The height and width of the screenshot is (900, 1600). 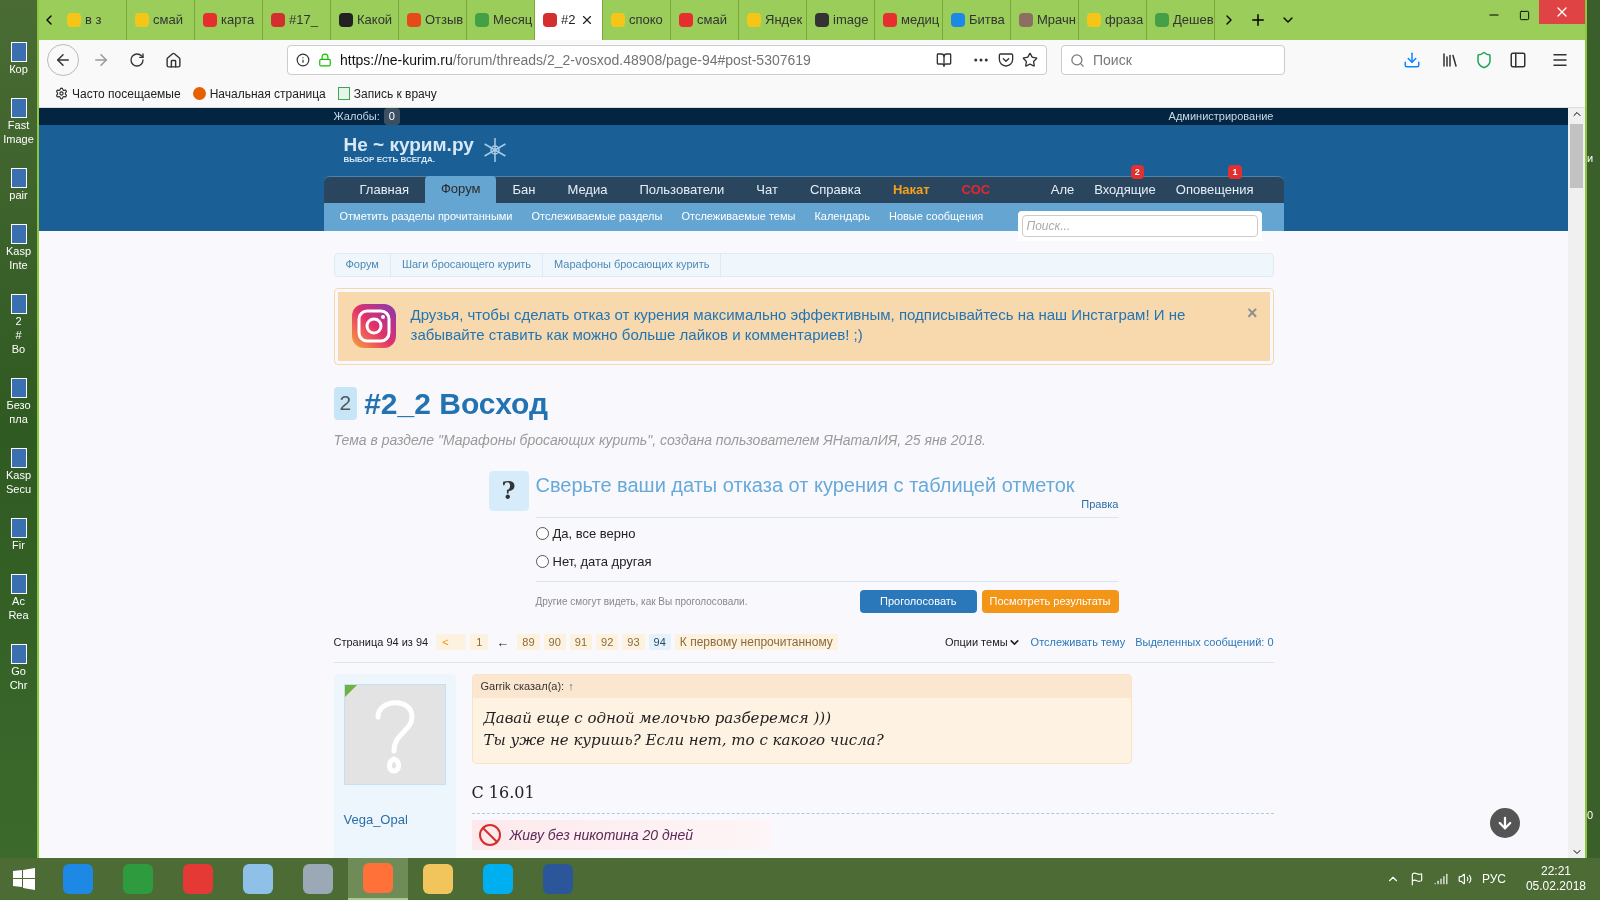 I want to click on nav-tab: Форум, so click(x=461, y=189).